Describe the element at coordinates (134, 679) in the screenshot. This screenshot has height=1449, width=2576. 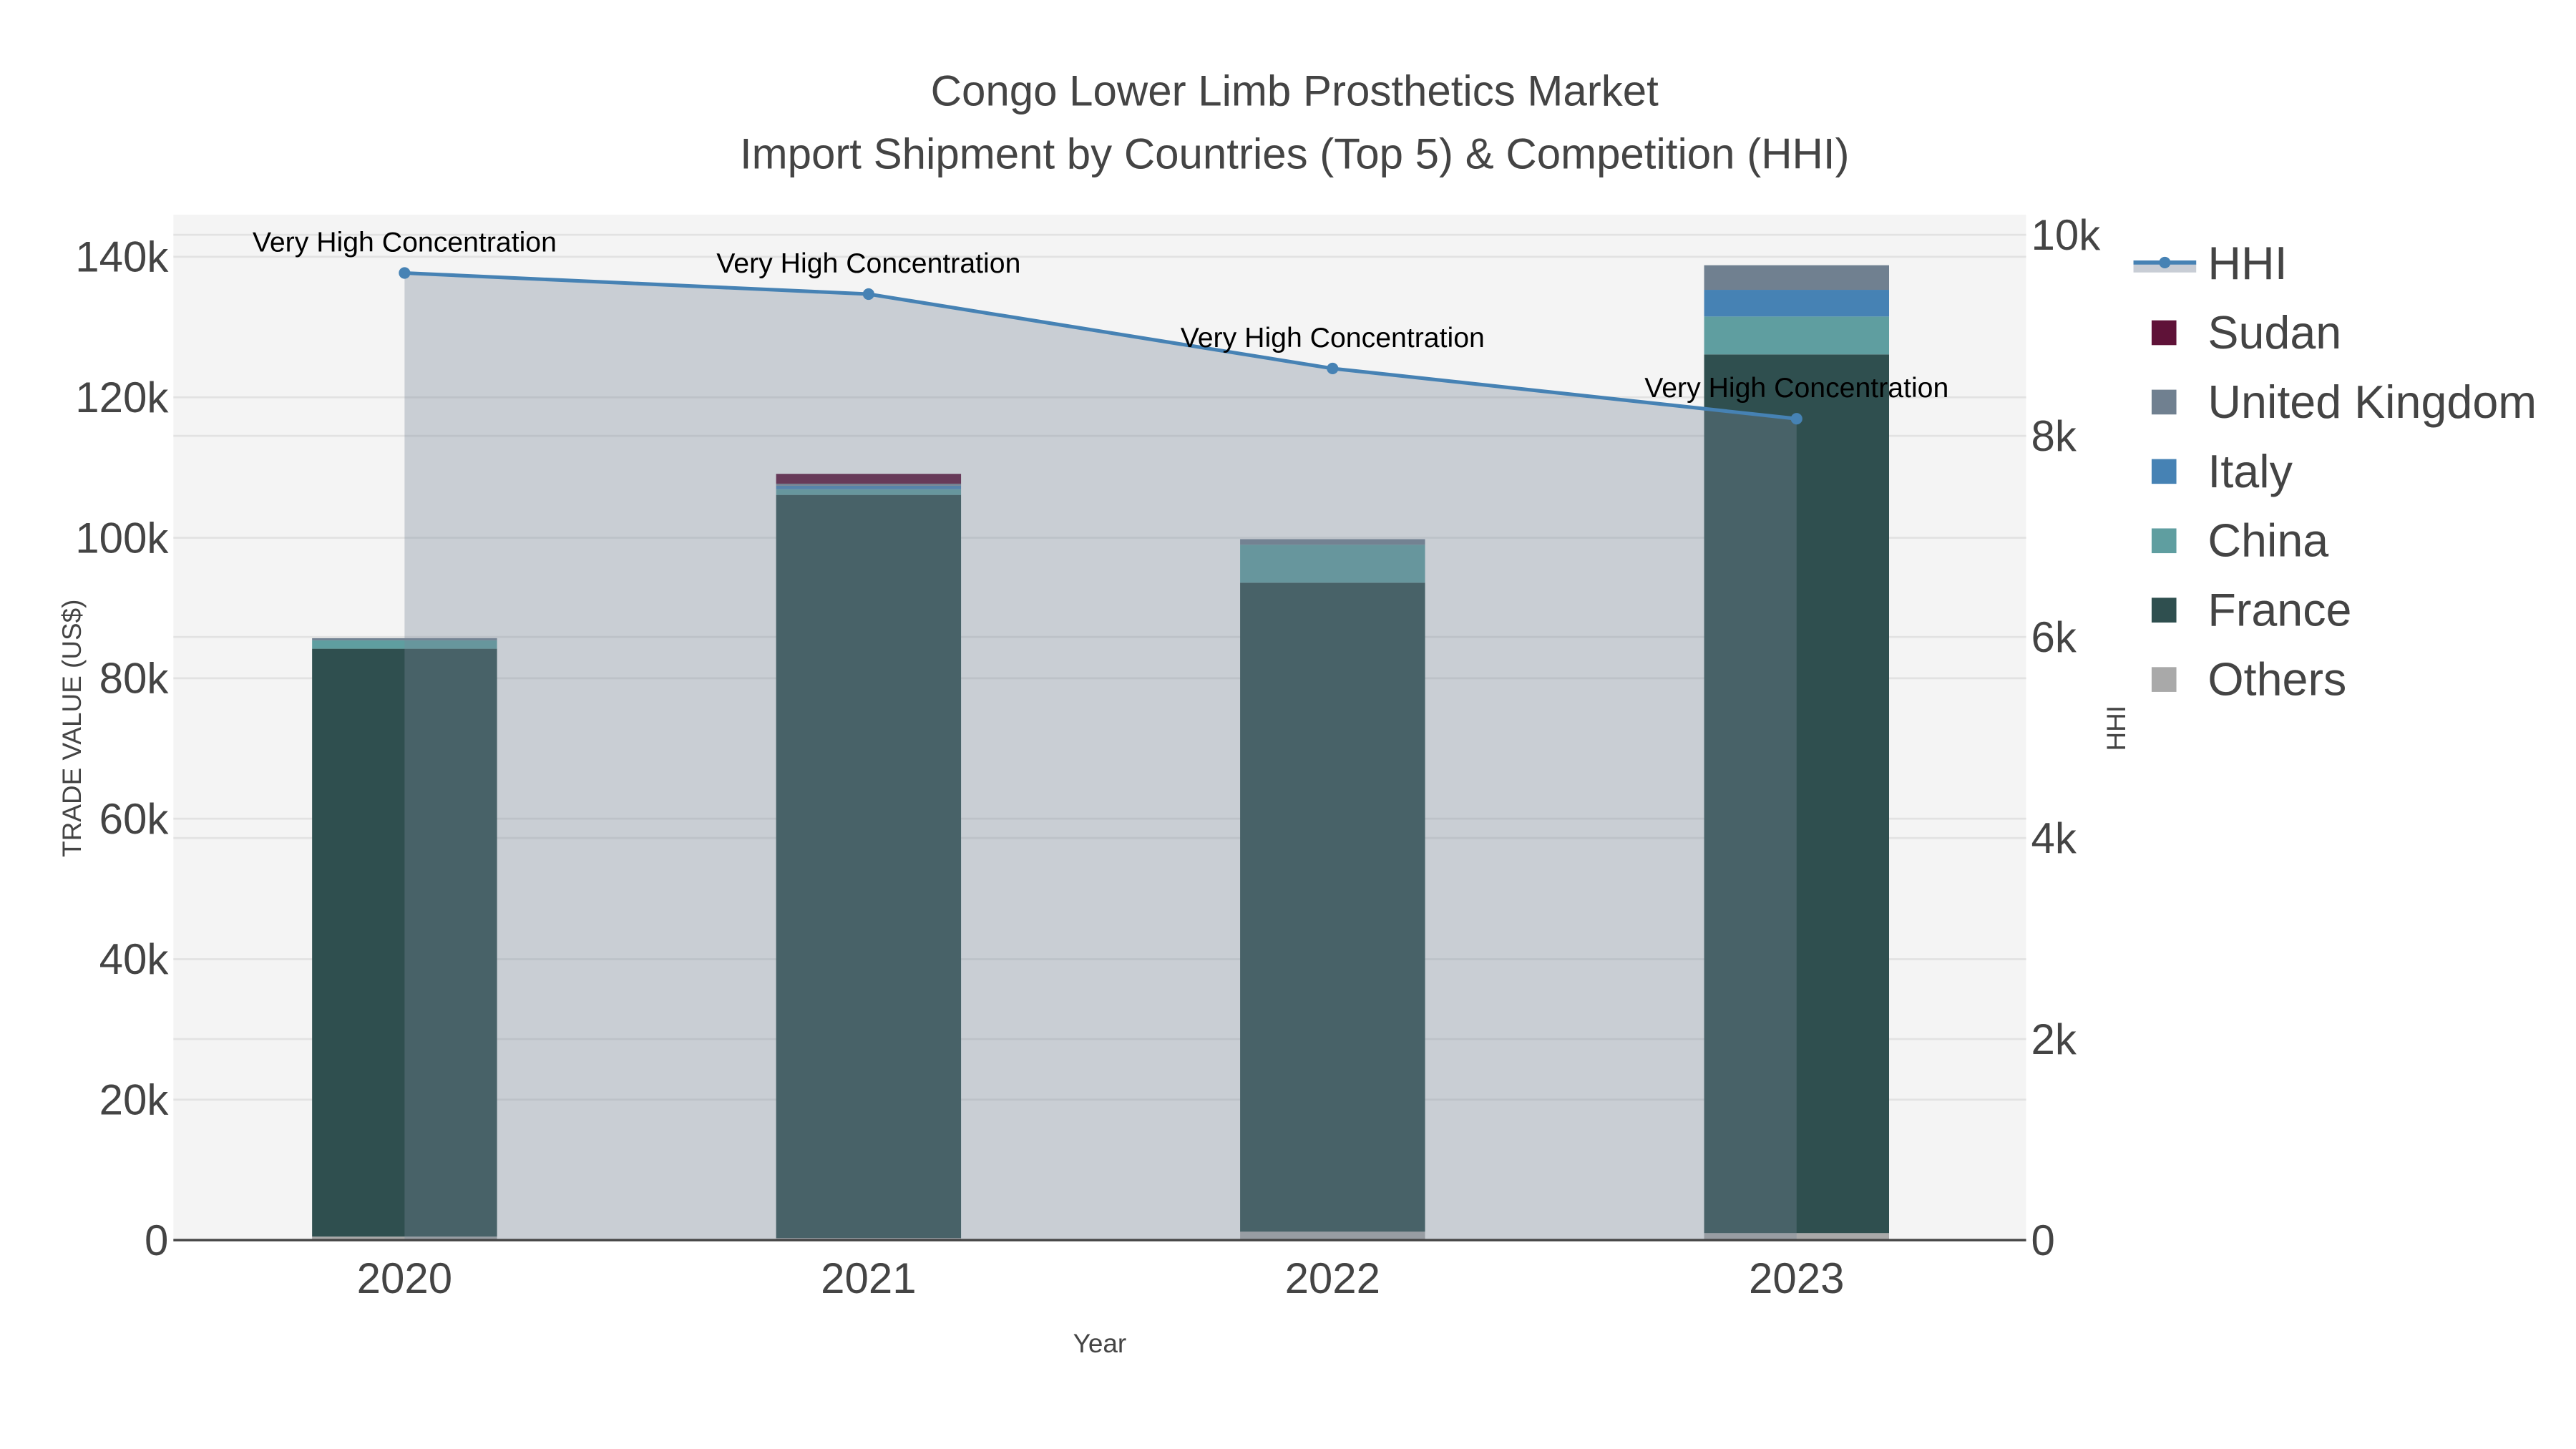
I see `y-tick-label: 80k` at that location.